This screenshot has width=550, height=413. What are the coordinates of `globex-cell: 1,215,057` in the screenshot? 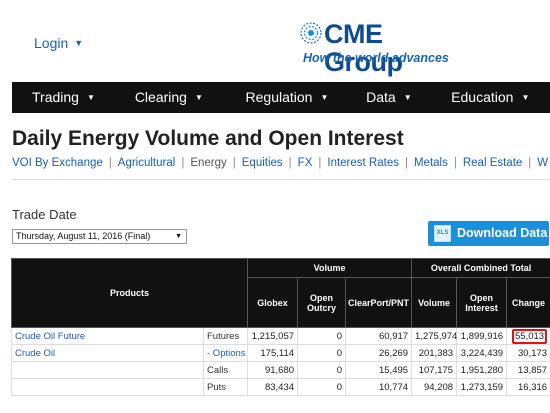 It's located at (273, 336).